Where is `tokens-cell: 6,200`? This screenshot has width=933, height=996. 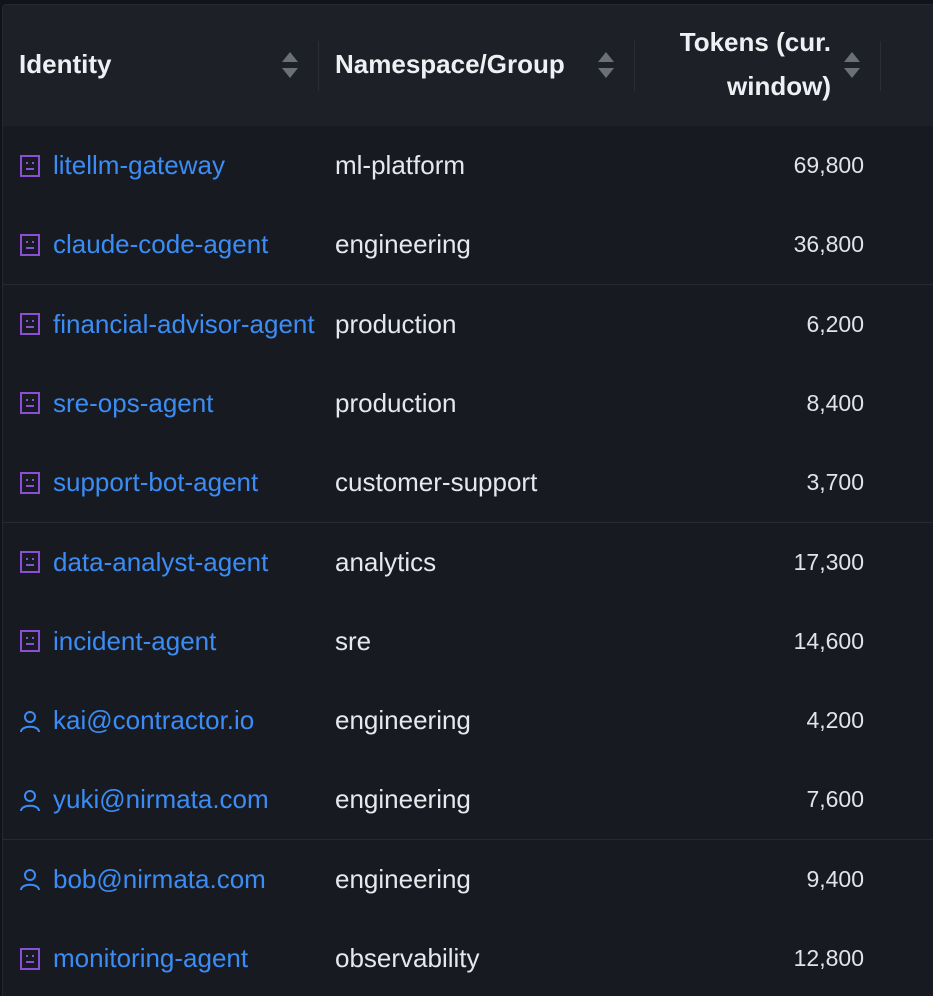 tokens-cell: 6,200 is located at coordinates (835, 323).